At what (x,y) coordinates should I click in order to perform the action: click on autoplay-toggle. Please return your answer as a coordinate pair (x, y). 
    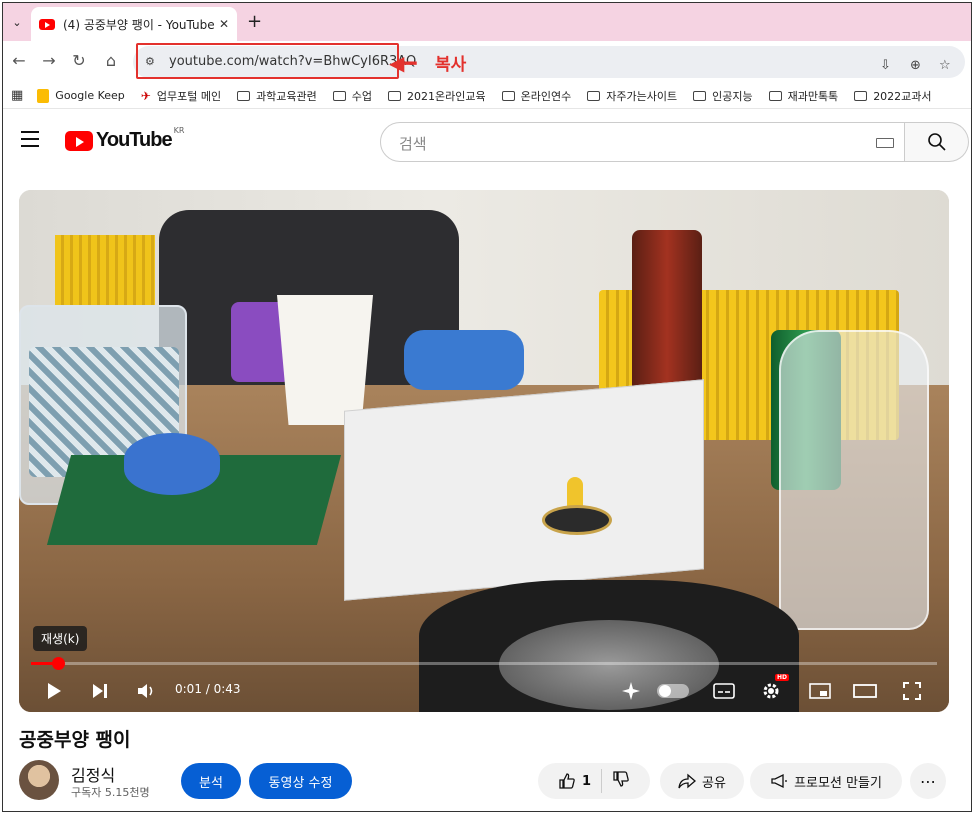
    Looking at the image, I should click on (673, 691).